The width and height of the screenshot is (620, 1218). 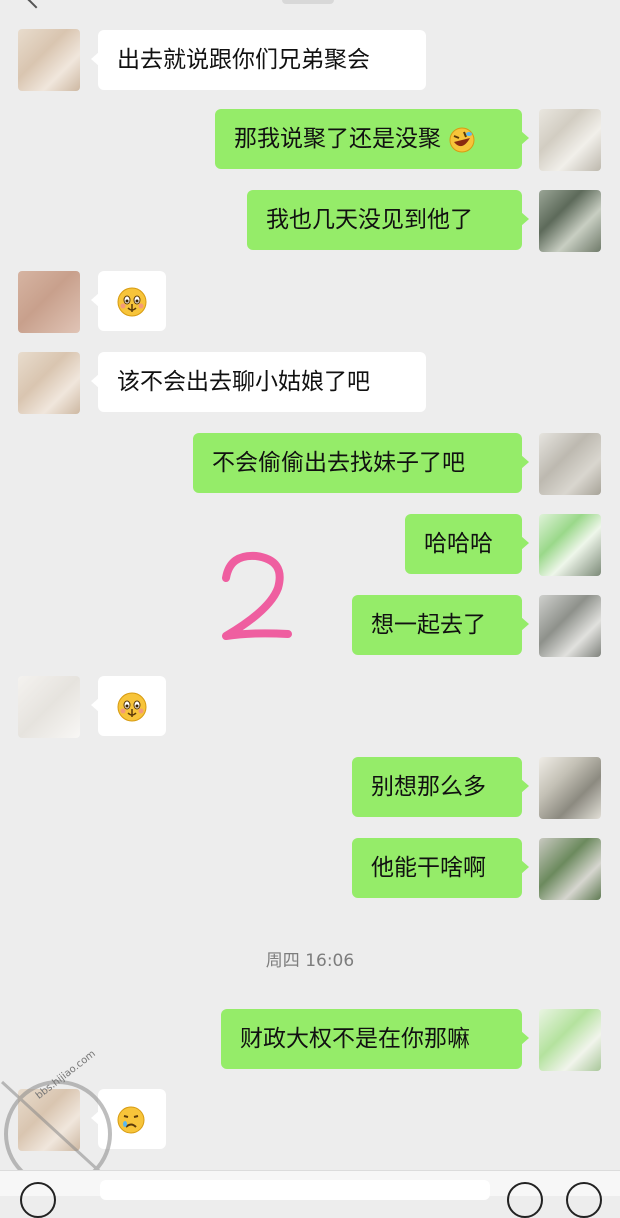 I want to click on message-bubble-received: 该不会出去聊小姑娘了吧, so click(x=258, y=382).